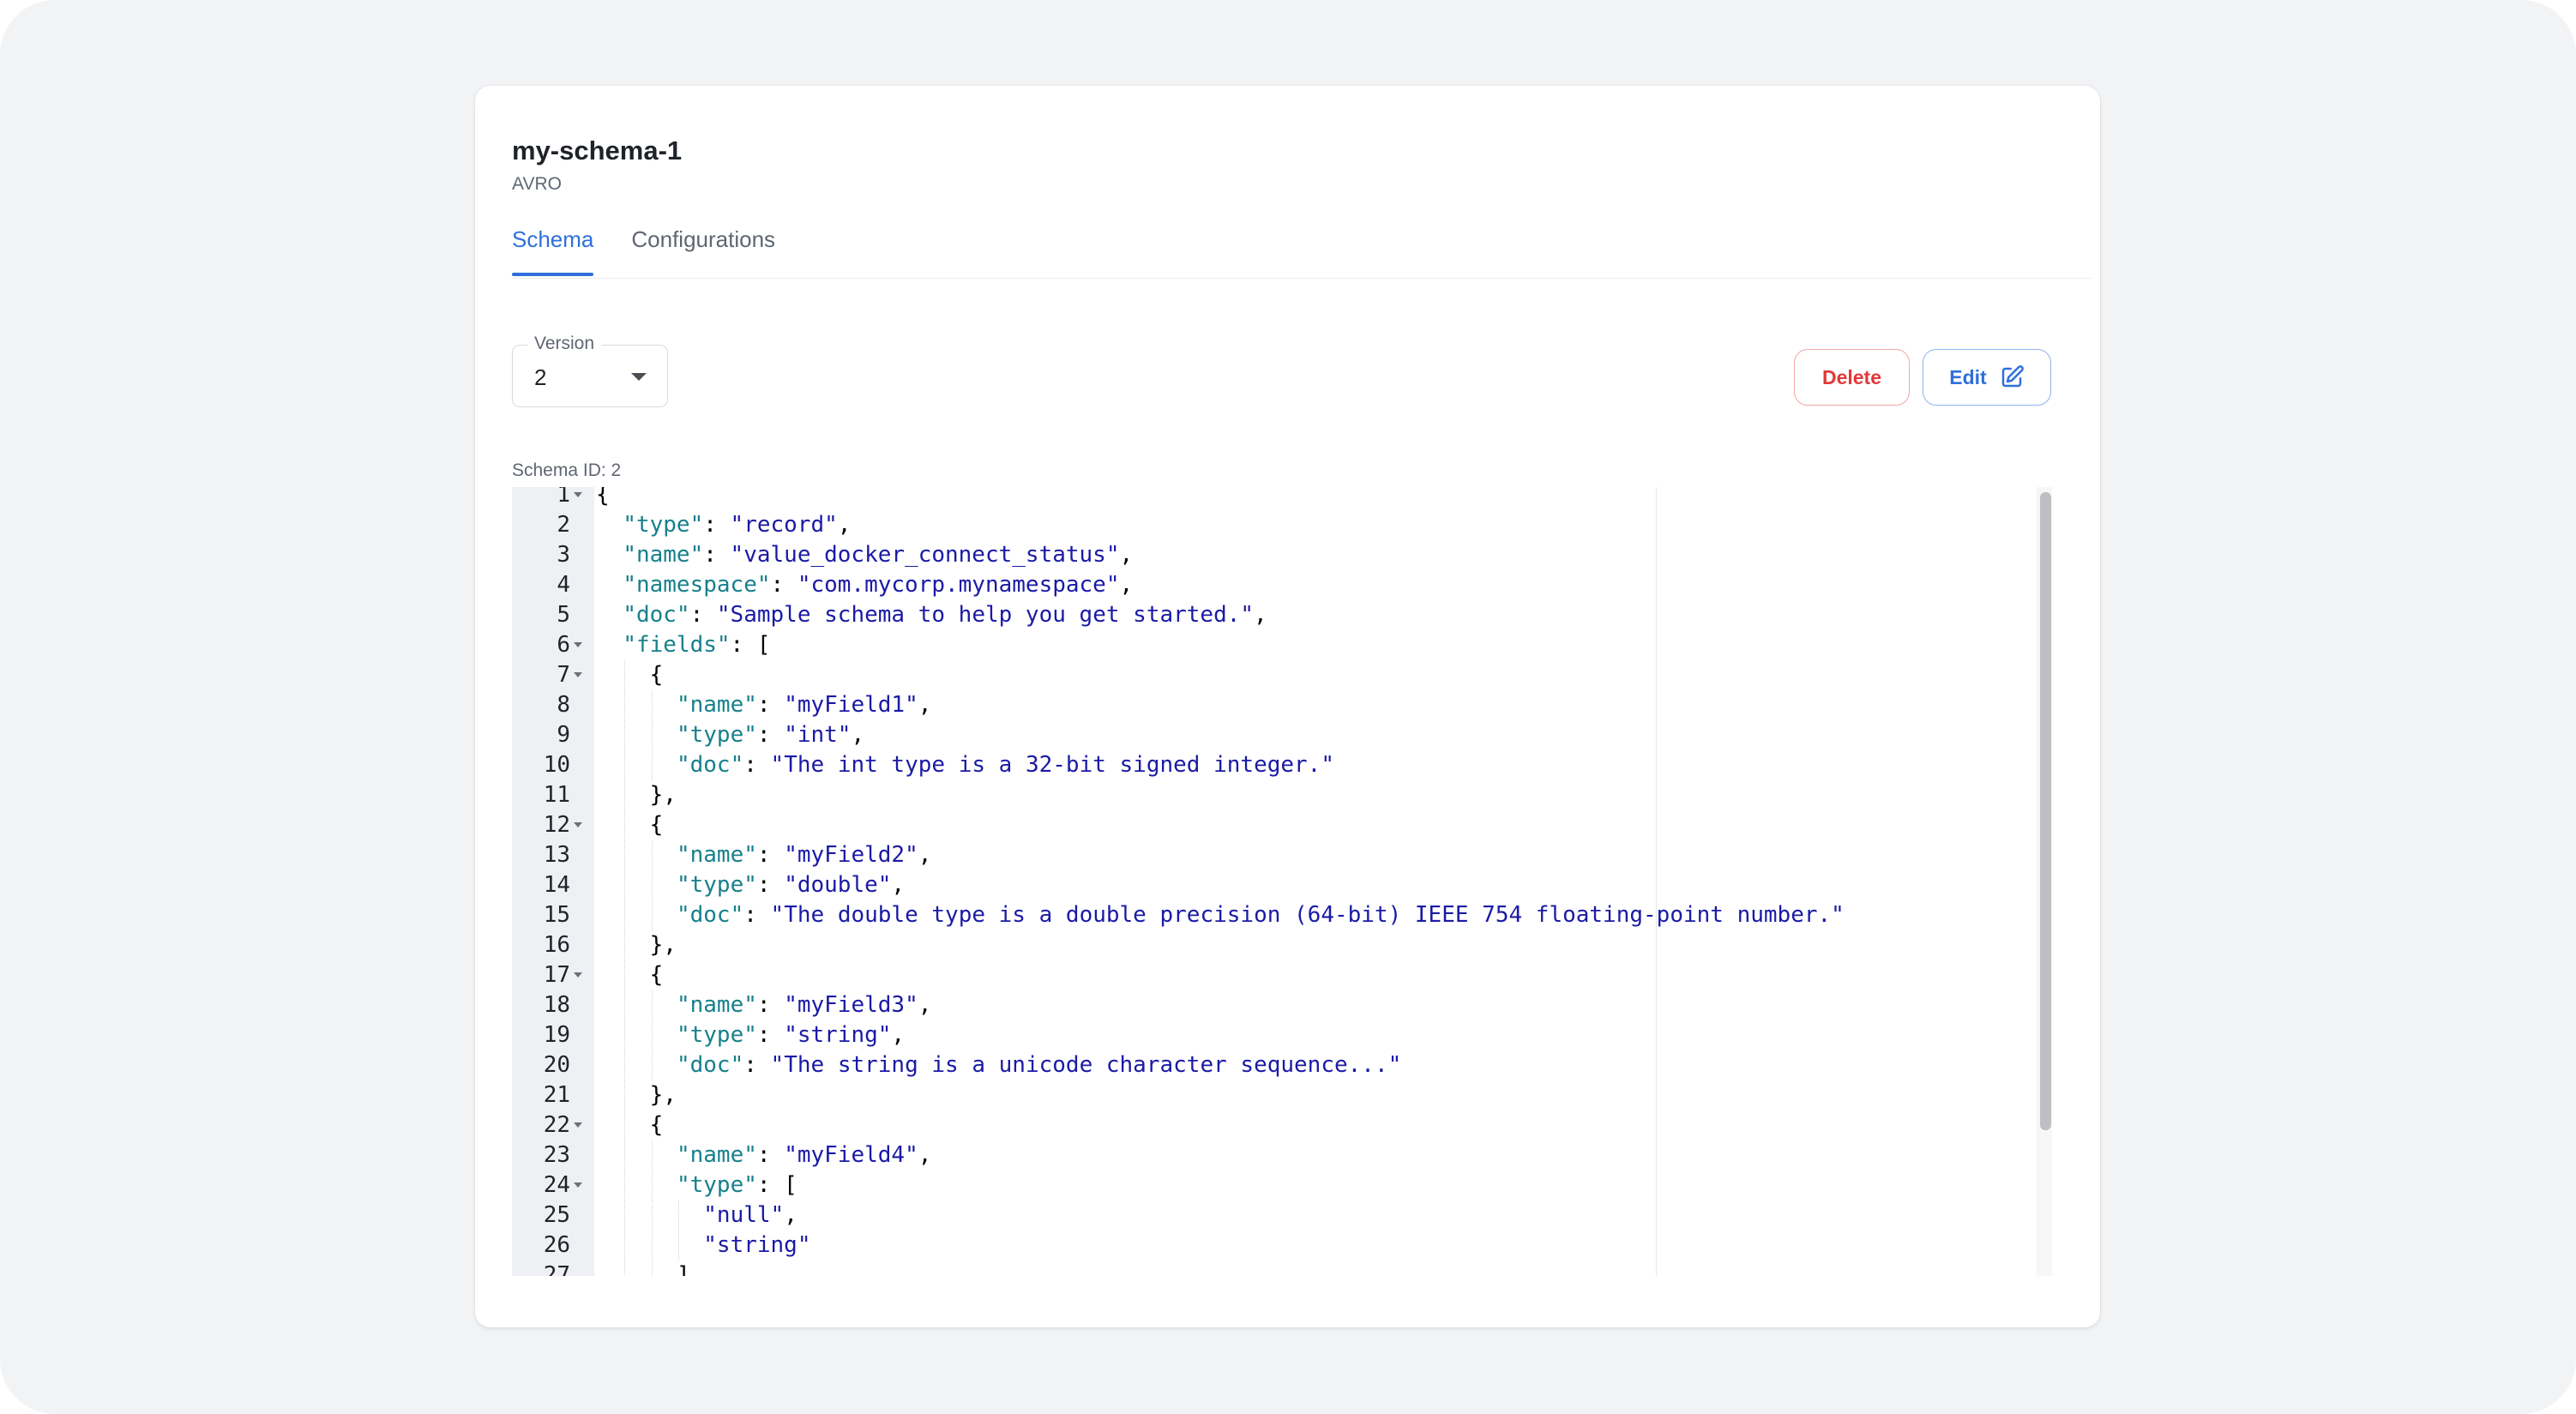  I want to click on line-number: 23, so click(556, 1155).